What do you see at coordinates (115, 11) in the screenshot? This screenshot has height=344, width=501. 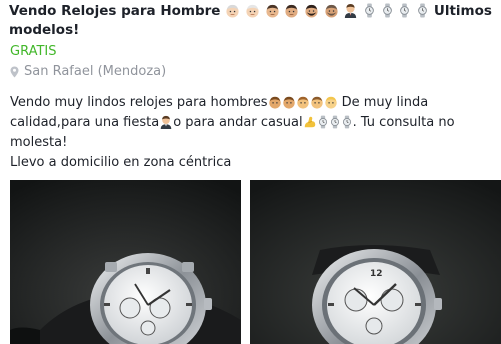 I see `post-title-text: Vendo Relojes para Hombre` at bounding box center [115, 11].